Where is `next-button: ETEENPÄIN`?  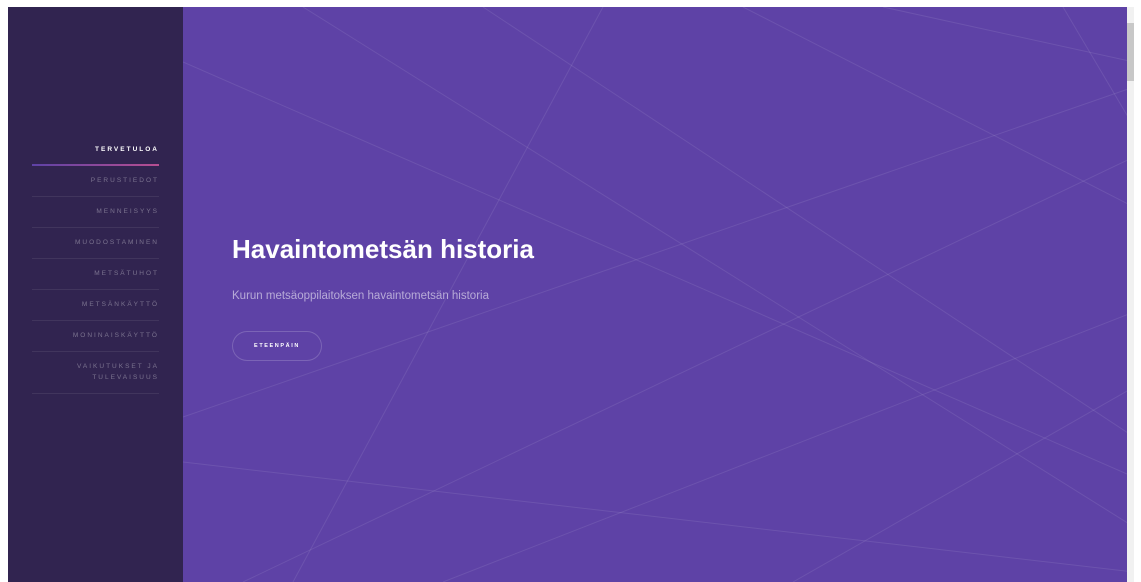 next-button: ETEENPÄIN is located at coordinates (277, 346).